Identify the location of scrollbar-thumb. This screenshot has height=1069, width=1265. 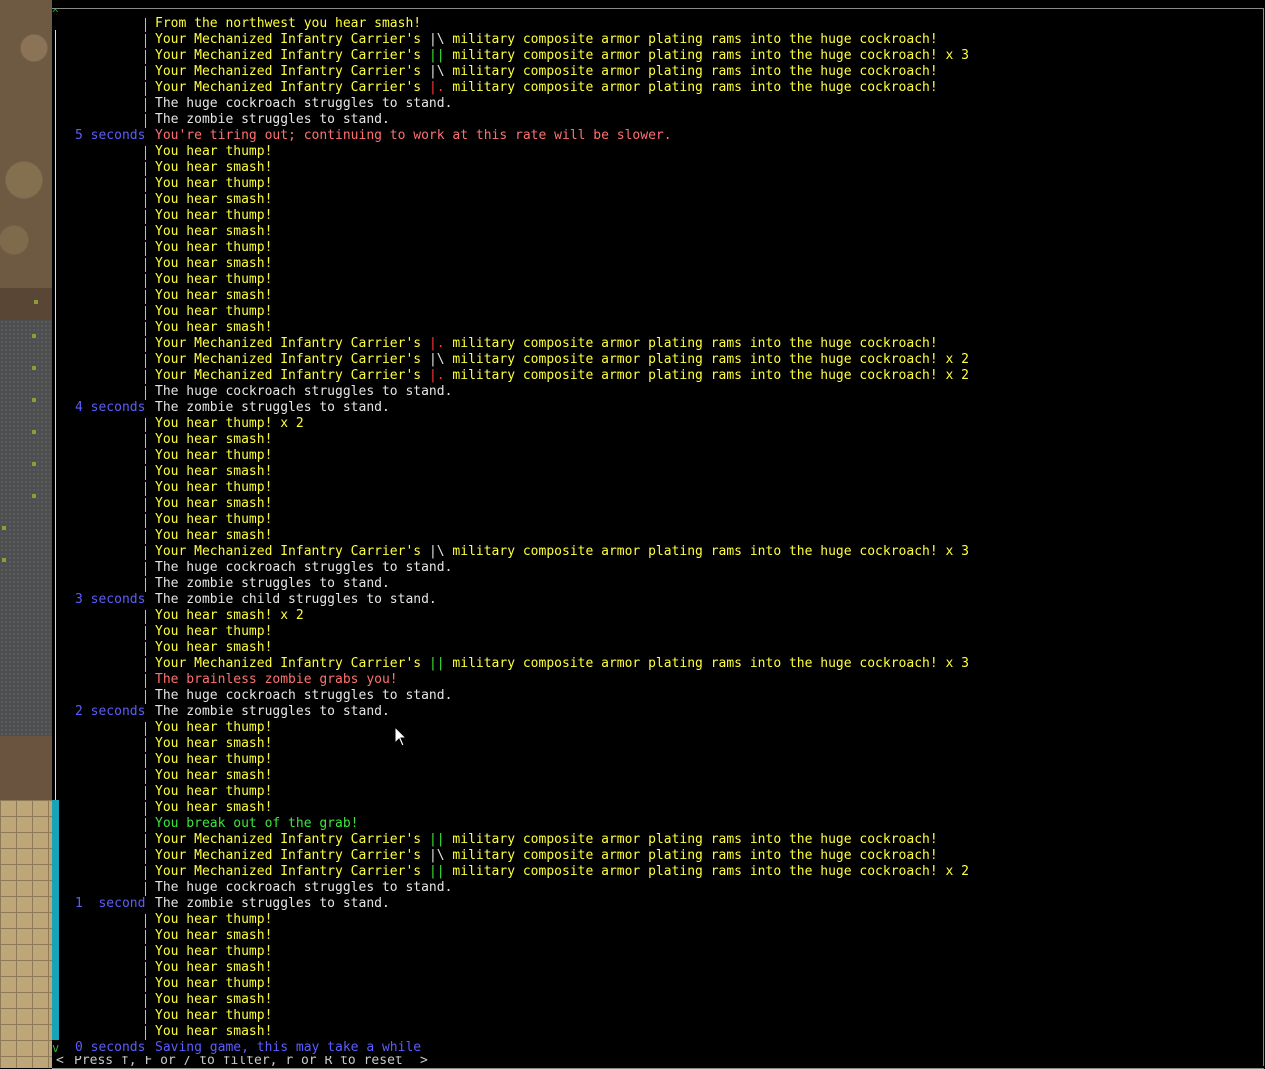
(55, 920).